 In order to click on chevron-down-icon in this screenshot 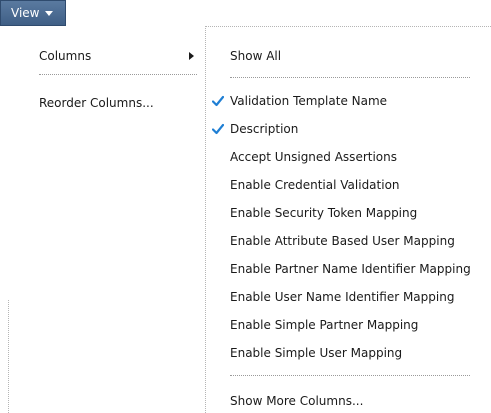, I will do `click(49, 13)`.